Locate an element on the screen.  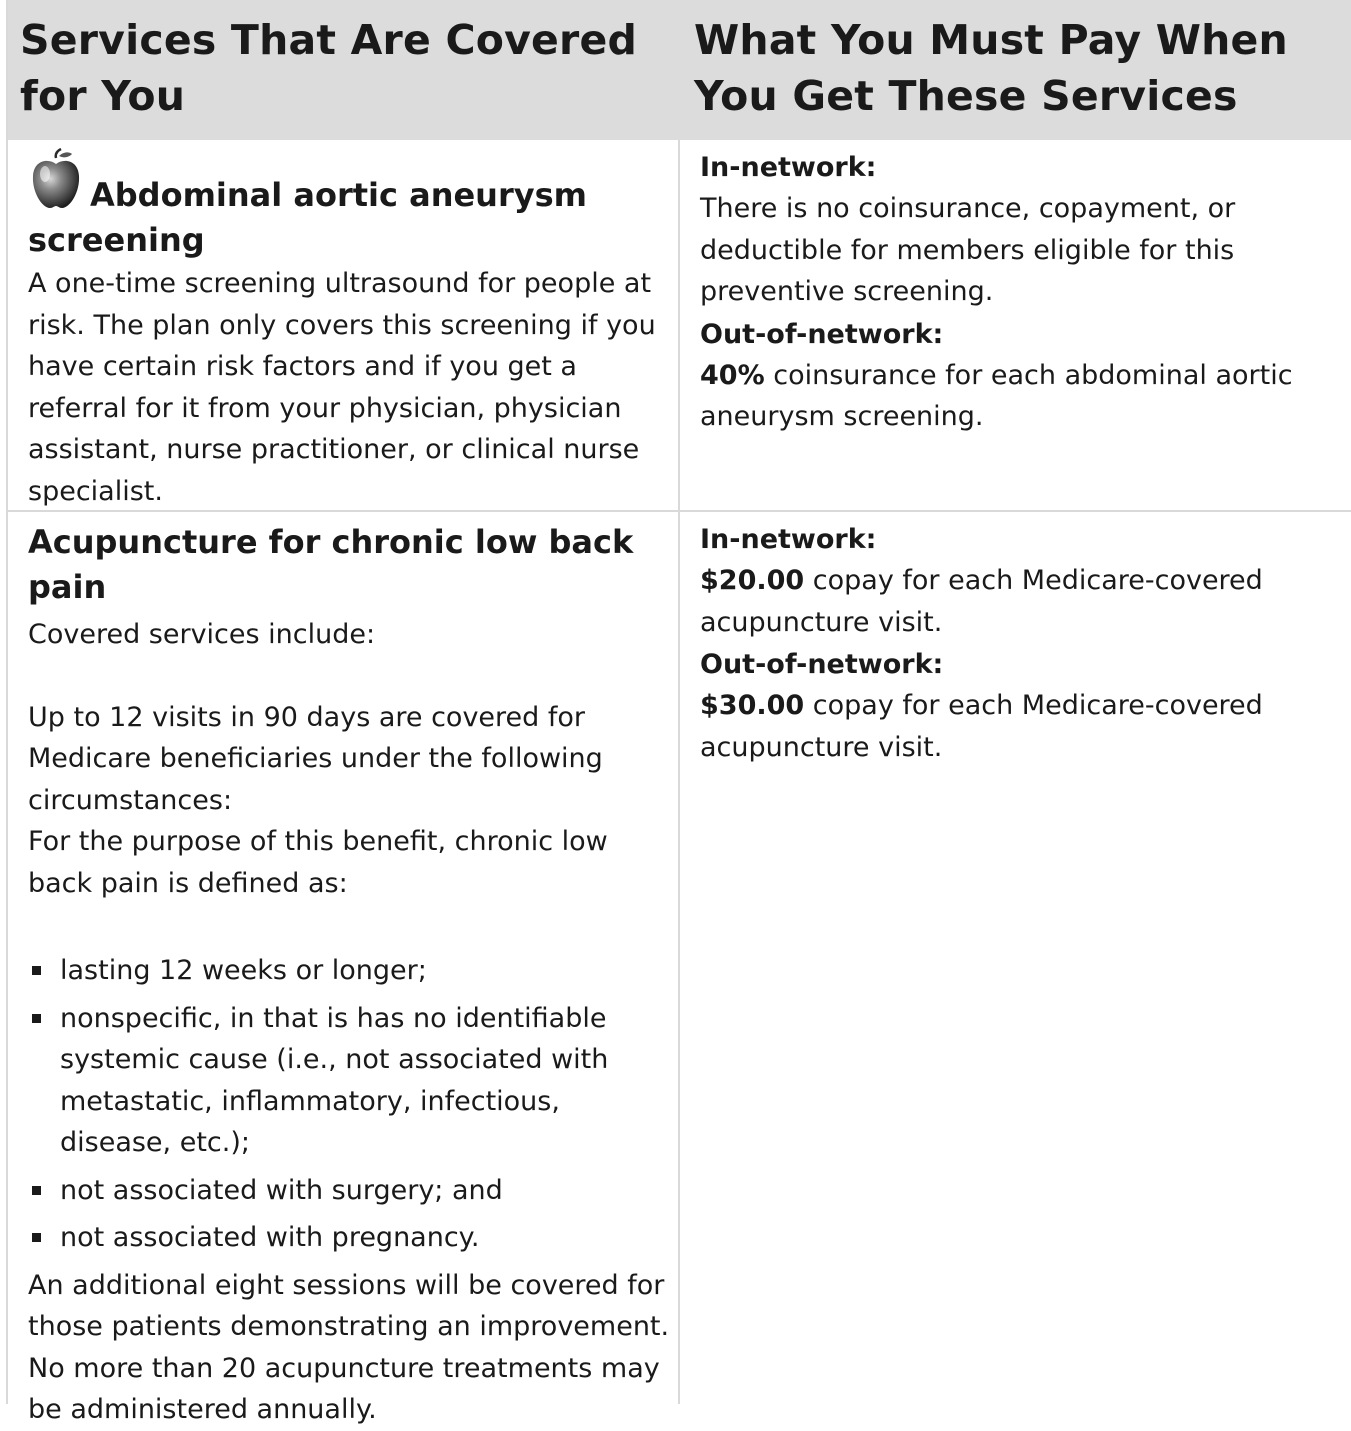
service-title: Acupuncture for chronic low back pain is located at coordinates (331, 564).